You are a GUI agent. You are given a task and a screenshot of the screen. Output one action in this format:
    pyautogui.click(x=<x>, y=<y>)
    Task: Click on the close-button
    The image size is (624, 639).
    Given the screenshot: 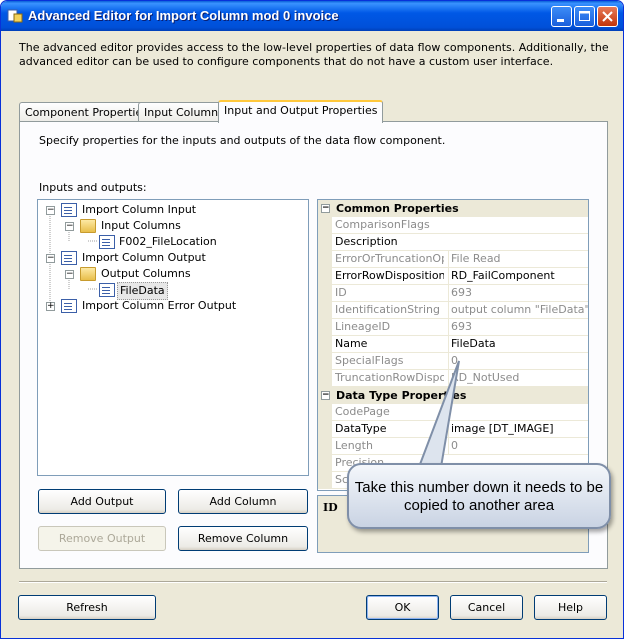 What is the action you would take?
    pyautogui.click(x=607, y=16)
    